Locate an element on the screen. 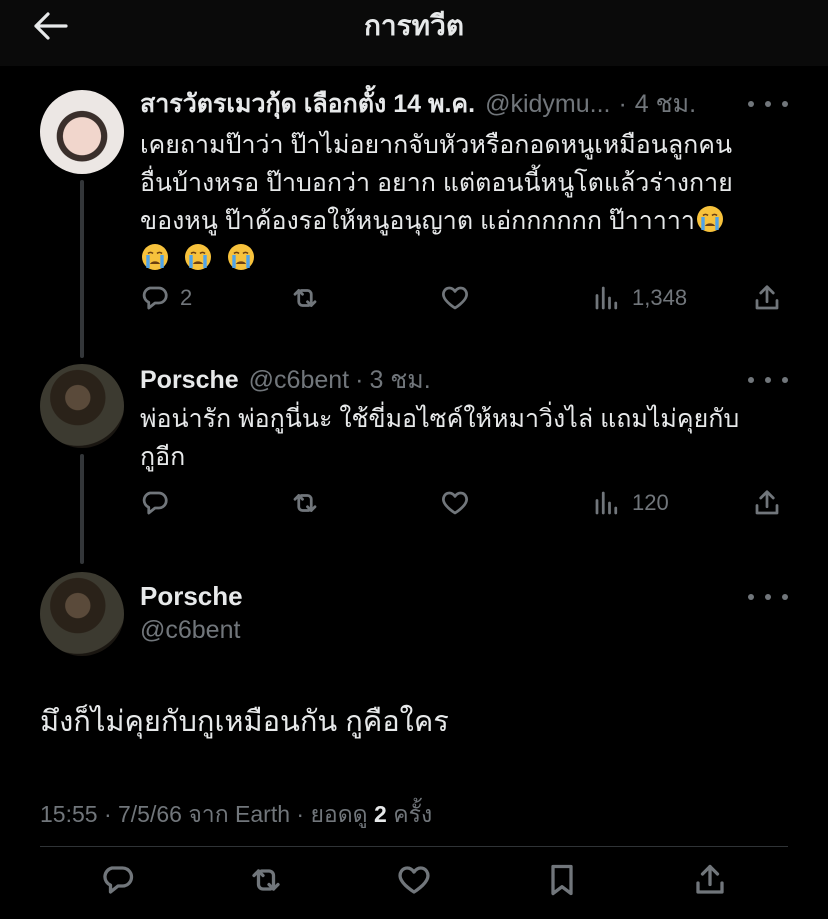  page-title: การทวีต is located at coordinates (414, 25).